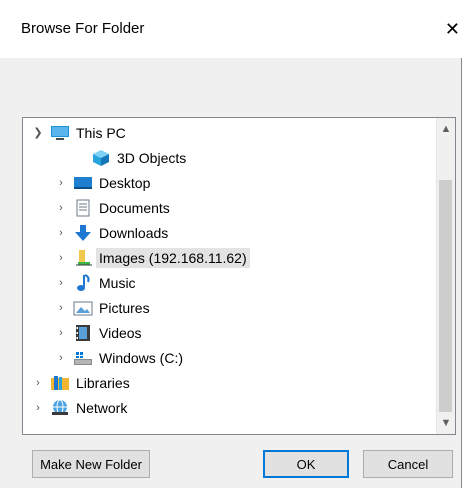 The image size is (463, 488). What do you see at coordinates (124, 307) in the screenshot?
I see `tree-item-label: Pictures` at bounding box center [124, 307].